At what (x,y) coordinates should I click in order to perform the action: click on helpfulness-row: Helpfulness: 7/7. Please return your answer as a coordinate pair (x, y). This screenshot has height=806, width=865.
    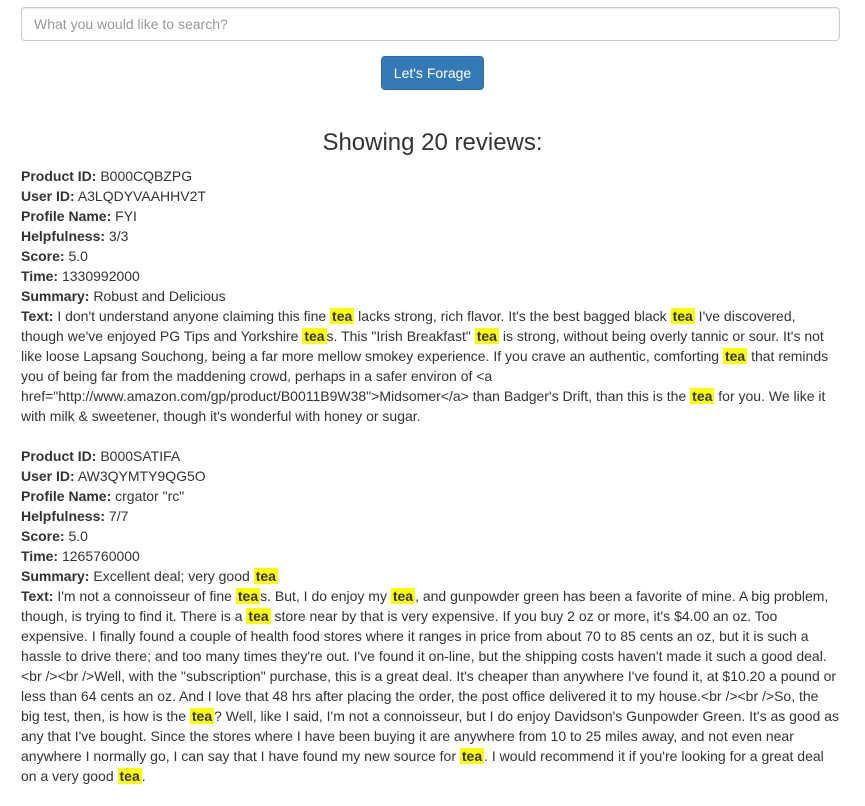
    Looking at the image, I should click on (431, 516).